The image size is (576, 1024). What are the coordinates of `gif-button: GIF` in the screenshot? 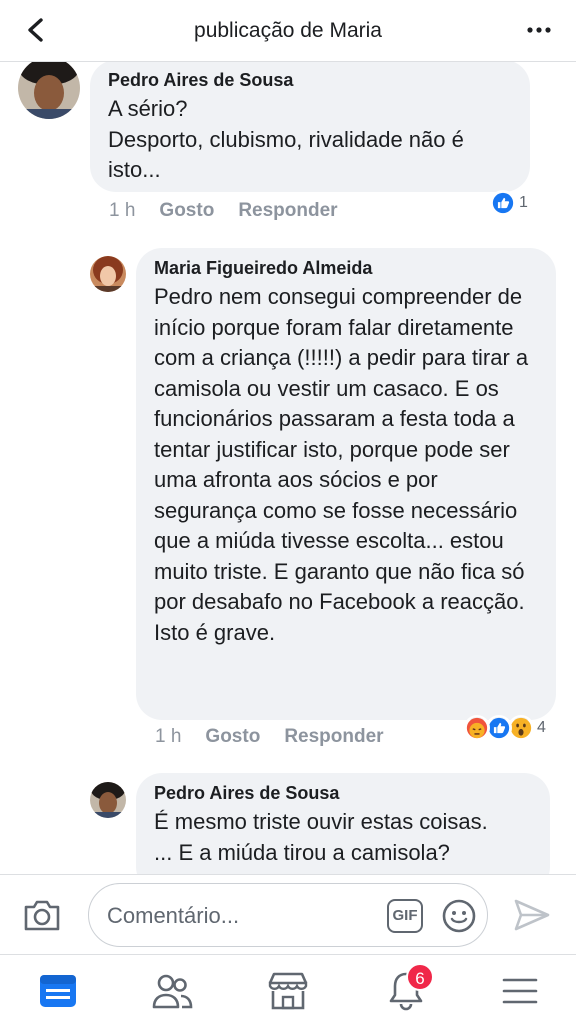 It's located at (405, 916).